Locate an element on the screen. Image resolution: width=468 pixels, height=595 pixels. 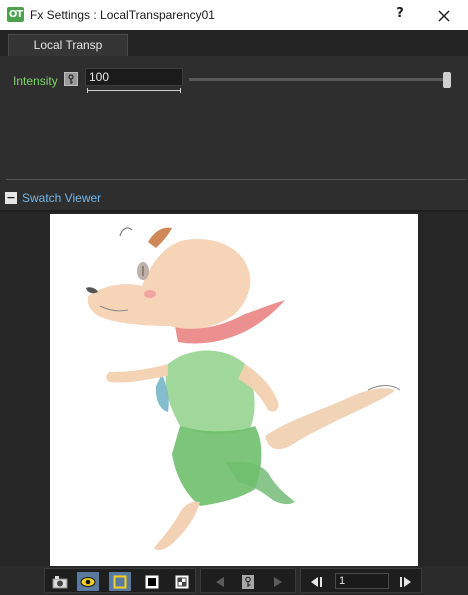
tab-local-transp: Local Transp is located at coordinates (68, 45).